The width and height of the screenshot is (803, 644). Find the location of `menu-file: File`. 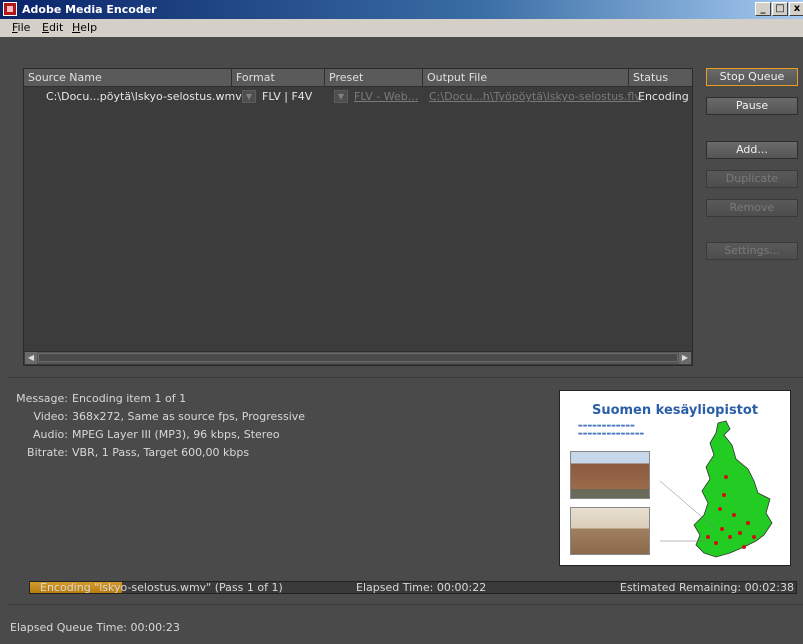

menu-file: File is located at coordinates (21, 27).